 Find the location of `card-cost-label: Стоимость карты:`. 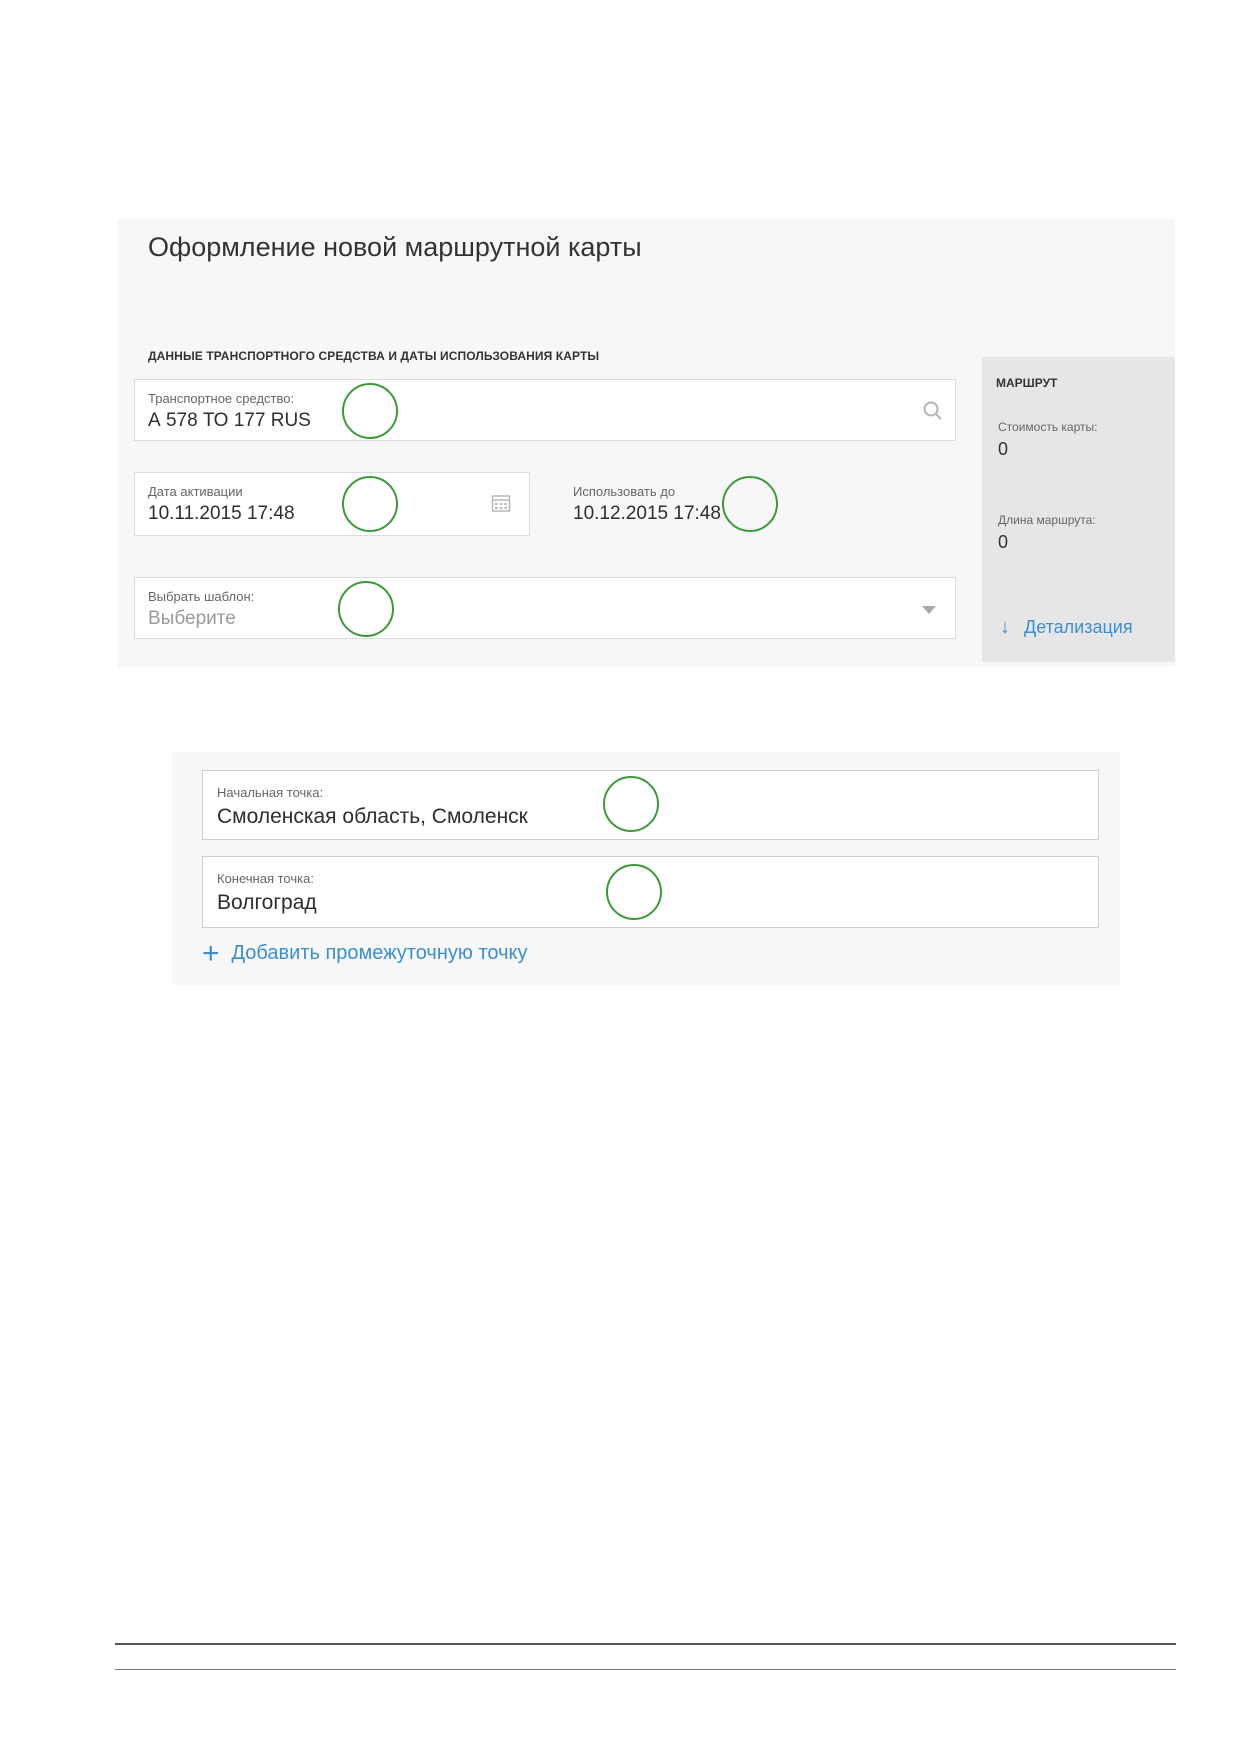

card-cost-label: Стоимость карты: is located at coordinates (1048, 427).